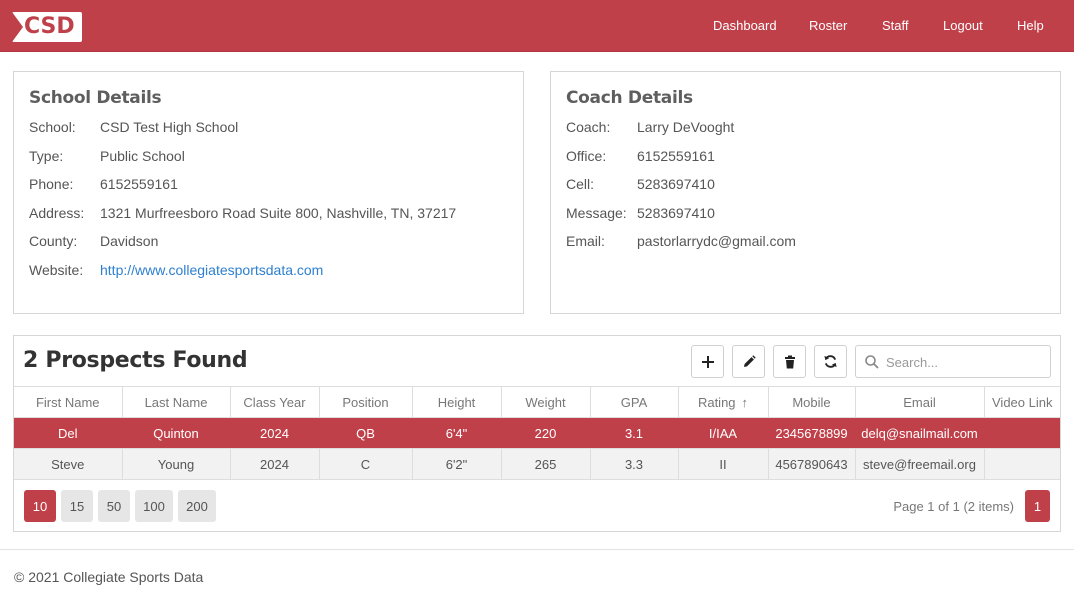 The image size is (1074, 602). What do you see at coordinates (135, 360) in the screenshot?
I see `prospects-title: 2 Prospects Found` at bounding box center [135, 360].